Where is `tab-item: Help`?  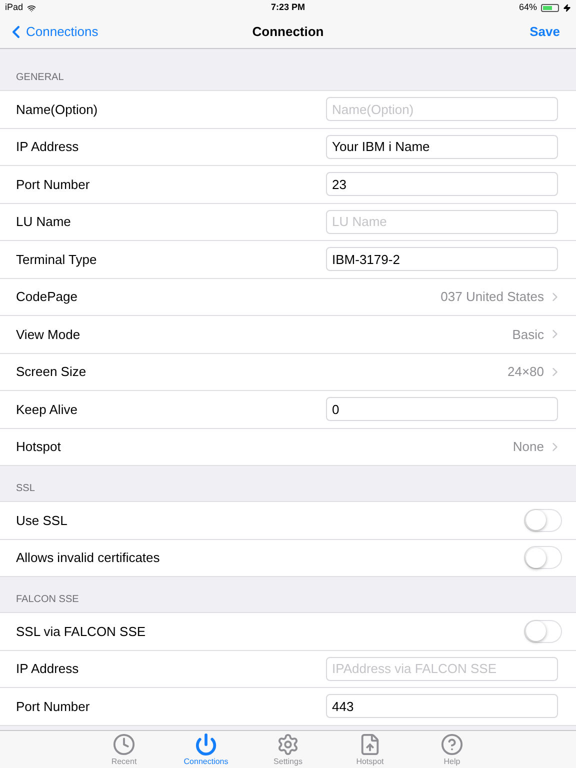
tab-item: Help is located at coordinates (452, 749).